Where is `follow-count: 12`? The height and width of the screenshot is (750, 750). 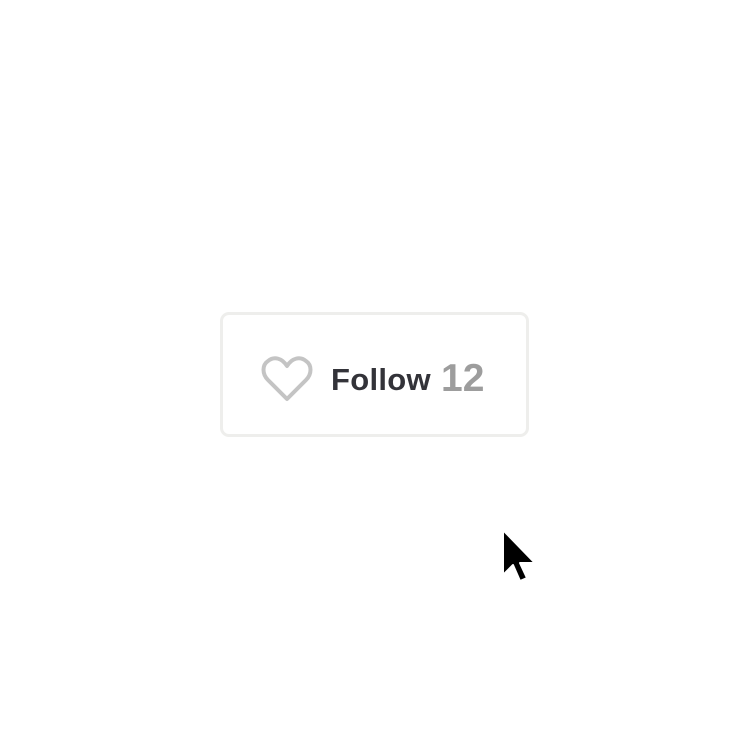
follow-count: 12 is located at coordinates (463, 378).